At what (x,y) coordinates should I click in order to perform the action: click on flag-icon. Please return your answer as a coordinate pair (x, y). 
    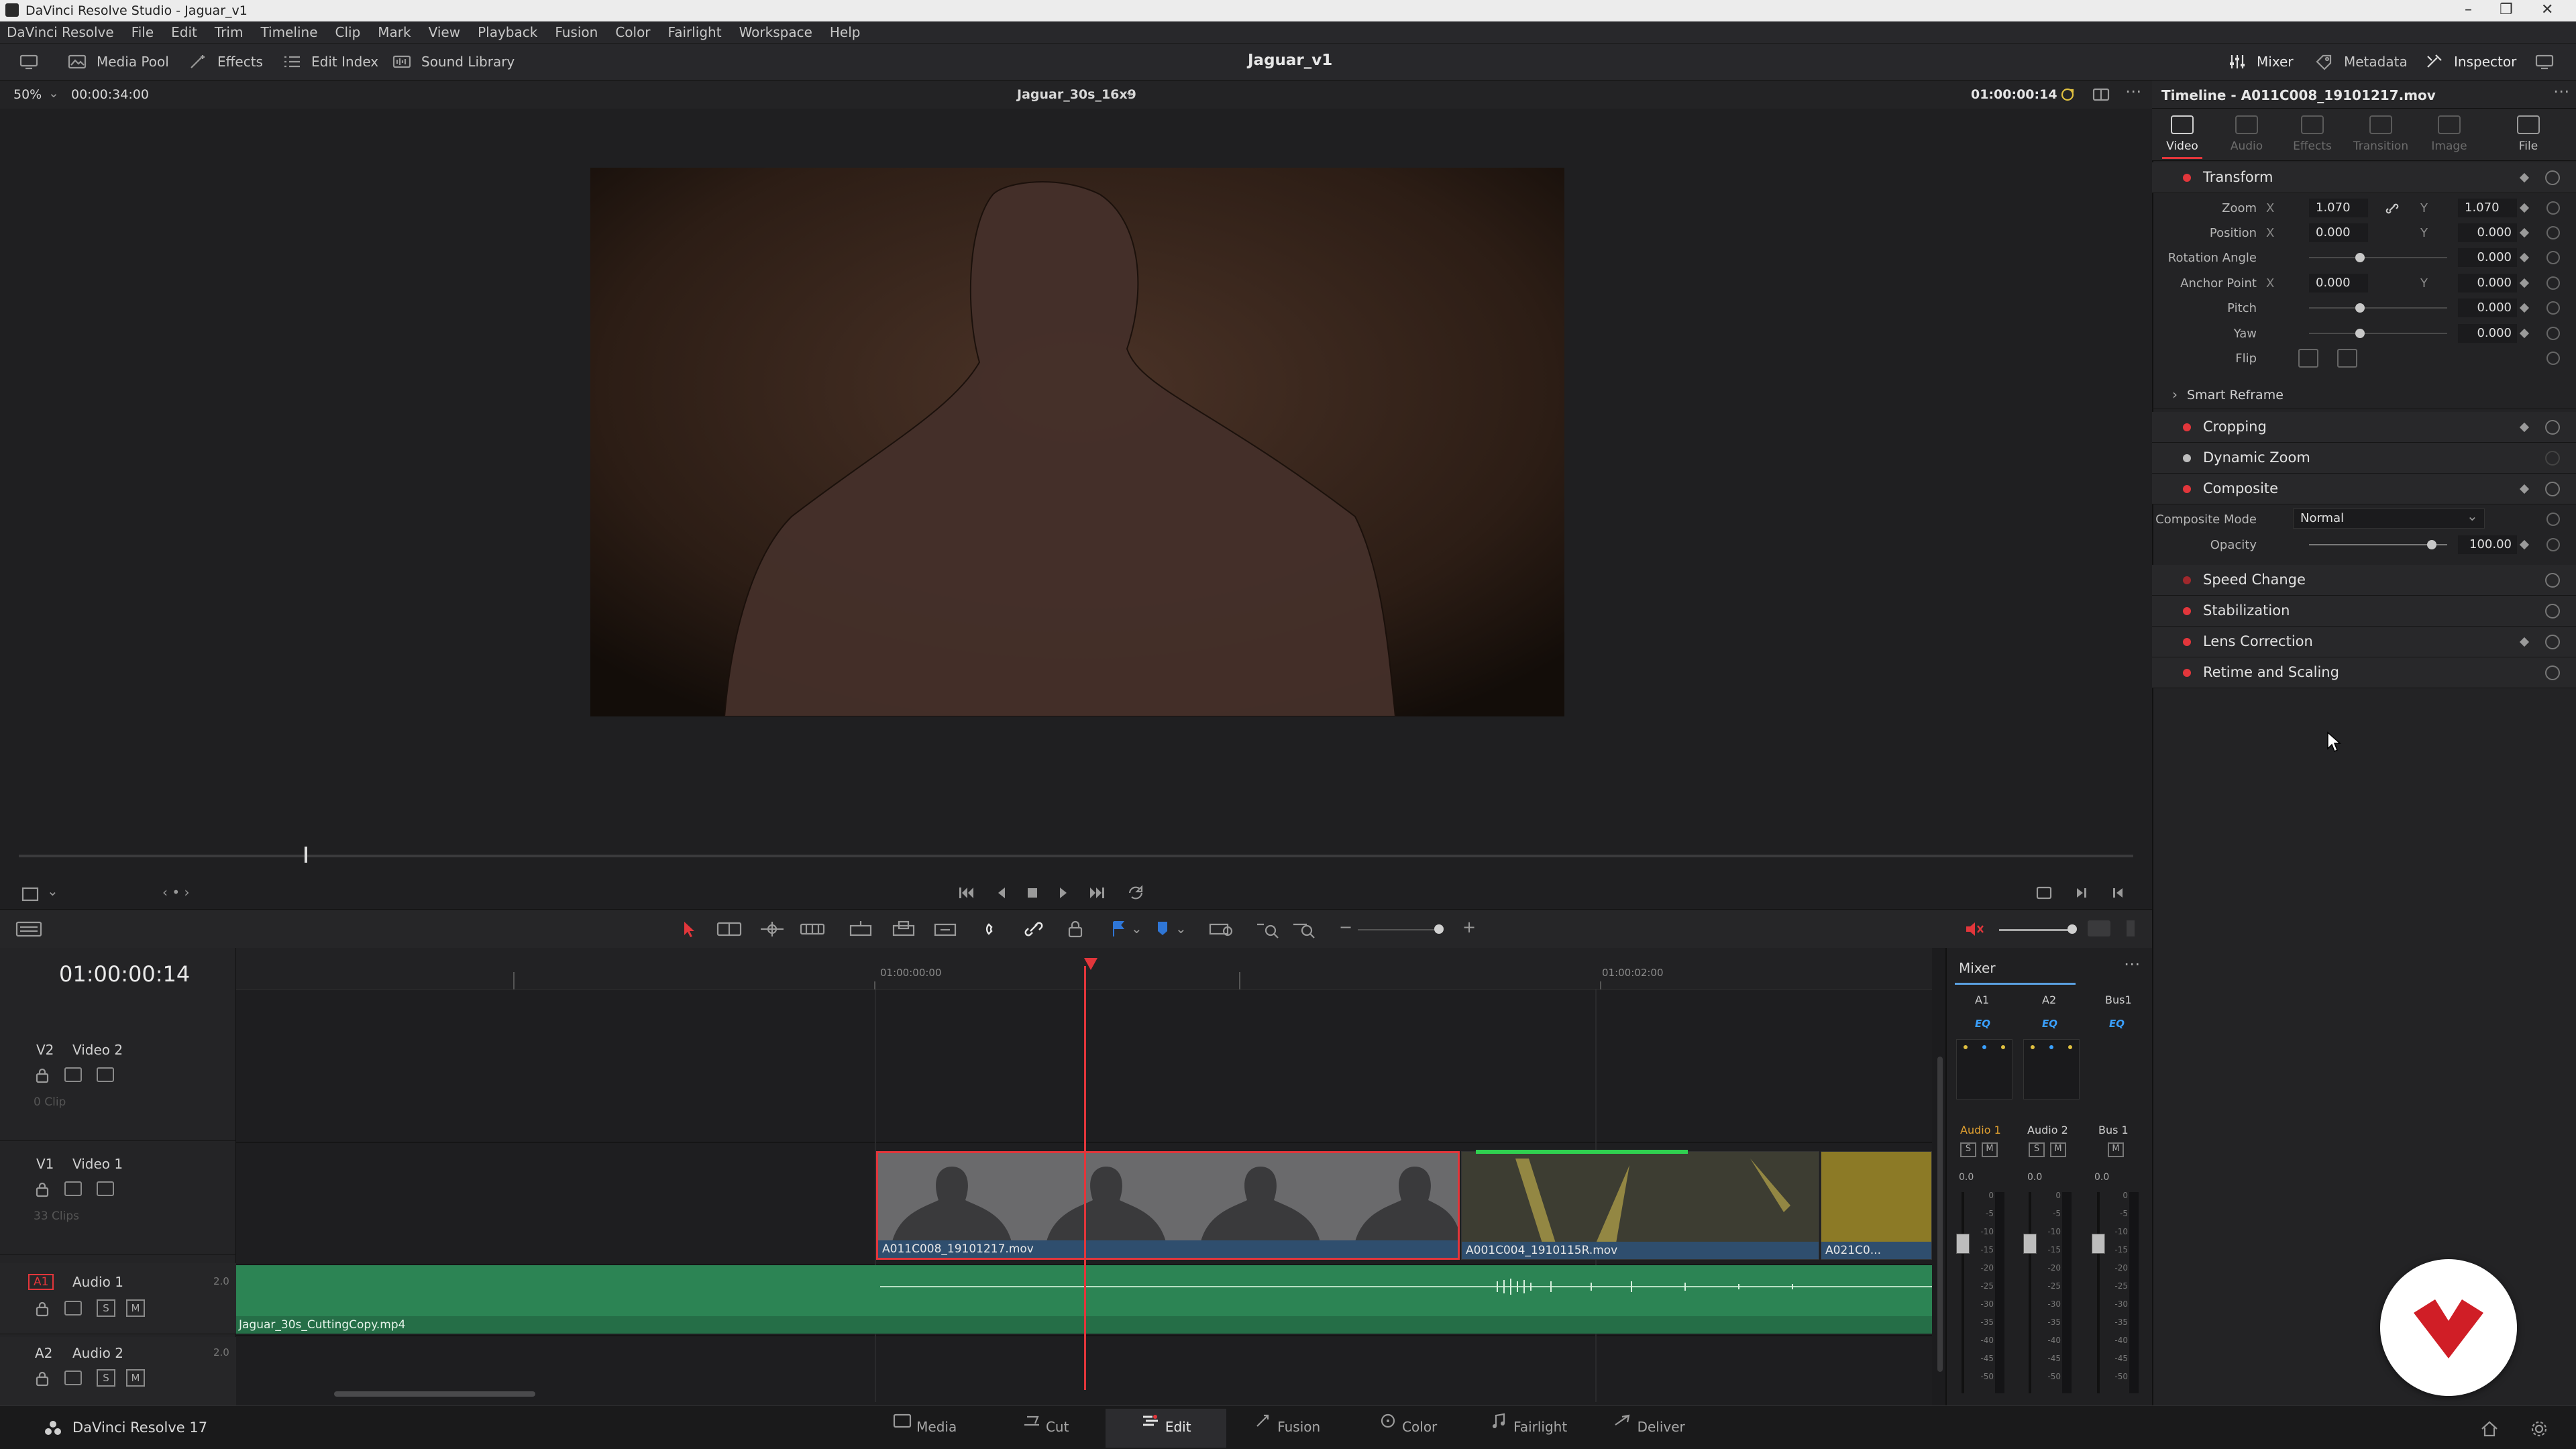
    Looking at the image, I should click on (1118, 929).